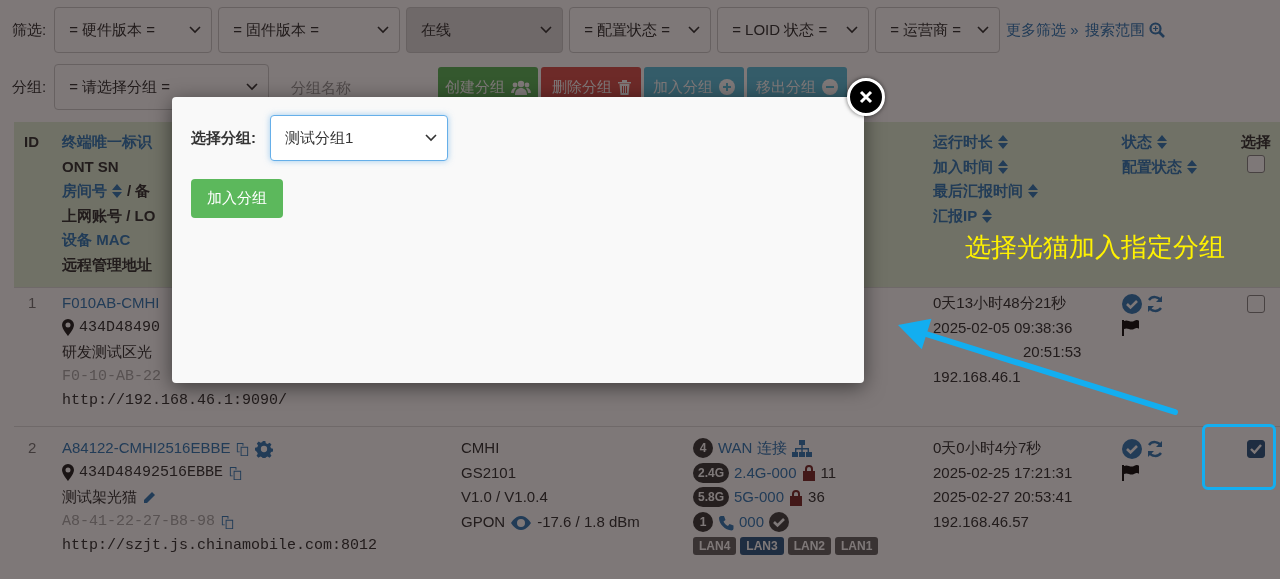  What do you see at coordinates (220, 546) in the screenshot?
I see `remote-url: http://szjt.js.chinamobile.com:8012` at bounding box center [220, 546].